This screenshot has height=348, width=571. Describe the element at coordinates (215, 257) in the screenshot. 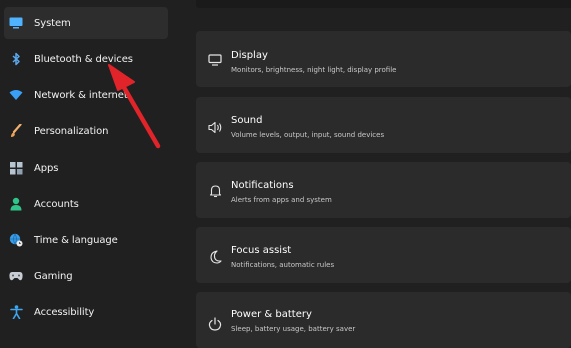

I see `moon-icon` at that location.